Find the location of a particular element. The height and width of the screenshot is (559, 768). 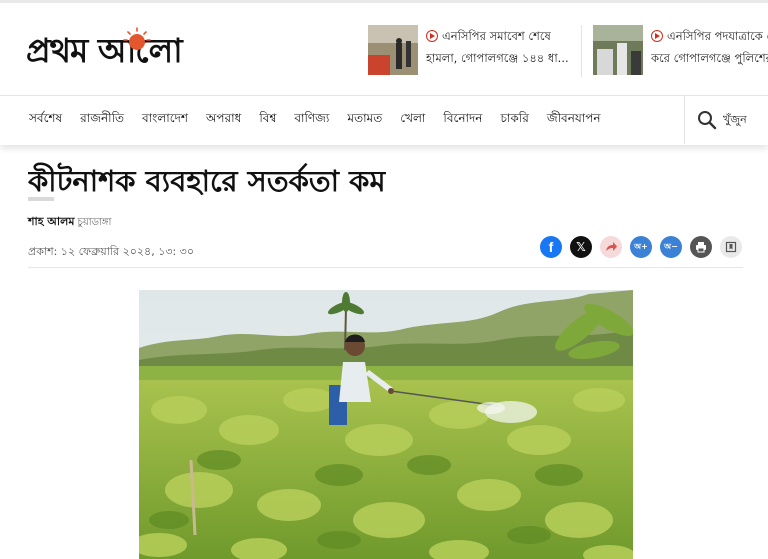

nav-item-entertainment: বিনোদন is located at coordinates (462, 120).